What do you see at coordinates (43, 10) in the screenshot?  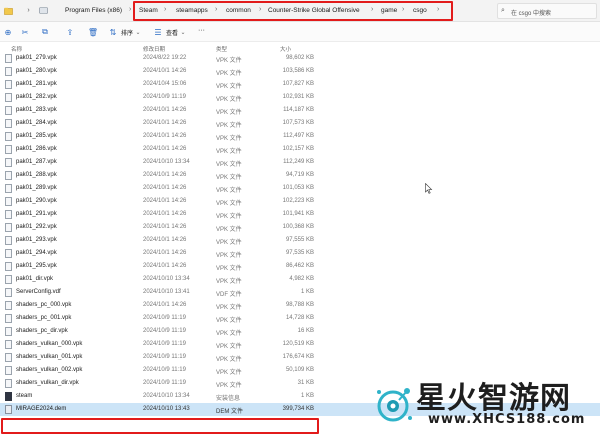 I see `drive-icon` at bounding box center [43, 10].